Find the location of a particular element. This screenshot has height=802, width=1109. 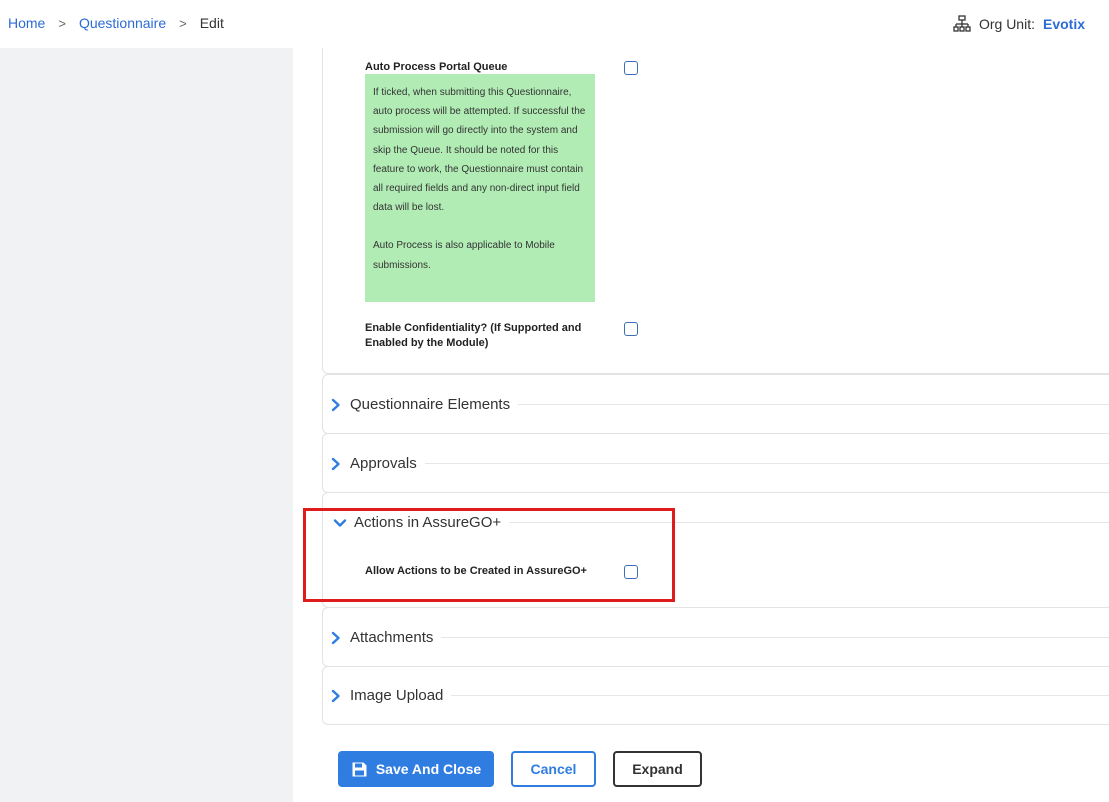

breadcrumb-home-link: Home is located at coordinates (26, 23).